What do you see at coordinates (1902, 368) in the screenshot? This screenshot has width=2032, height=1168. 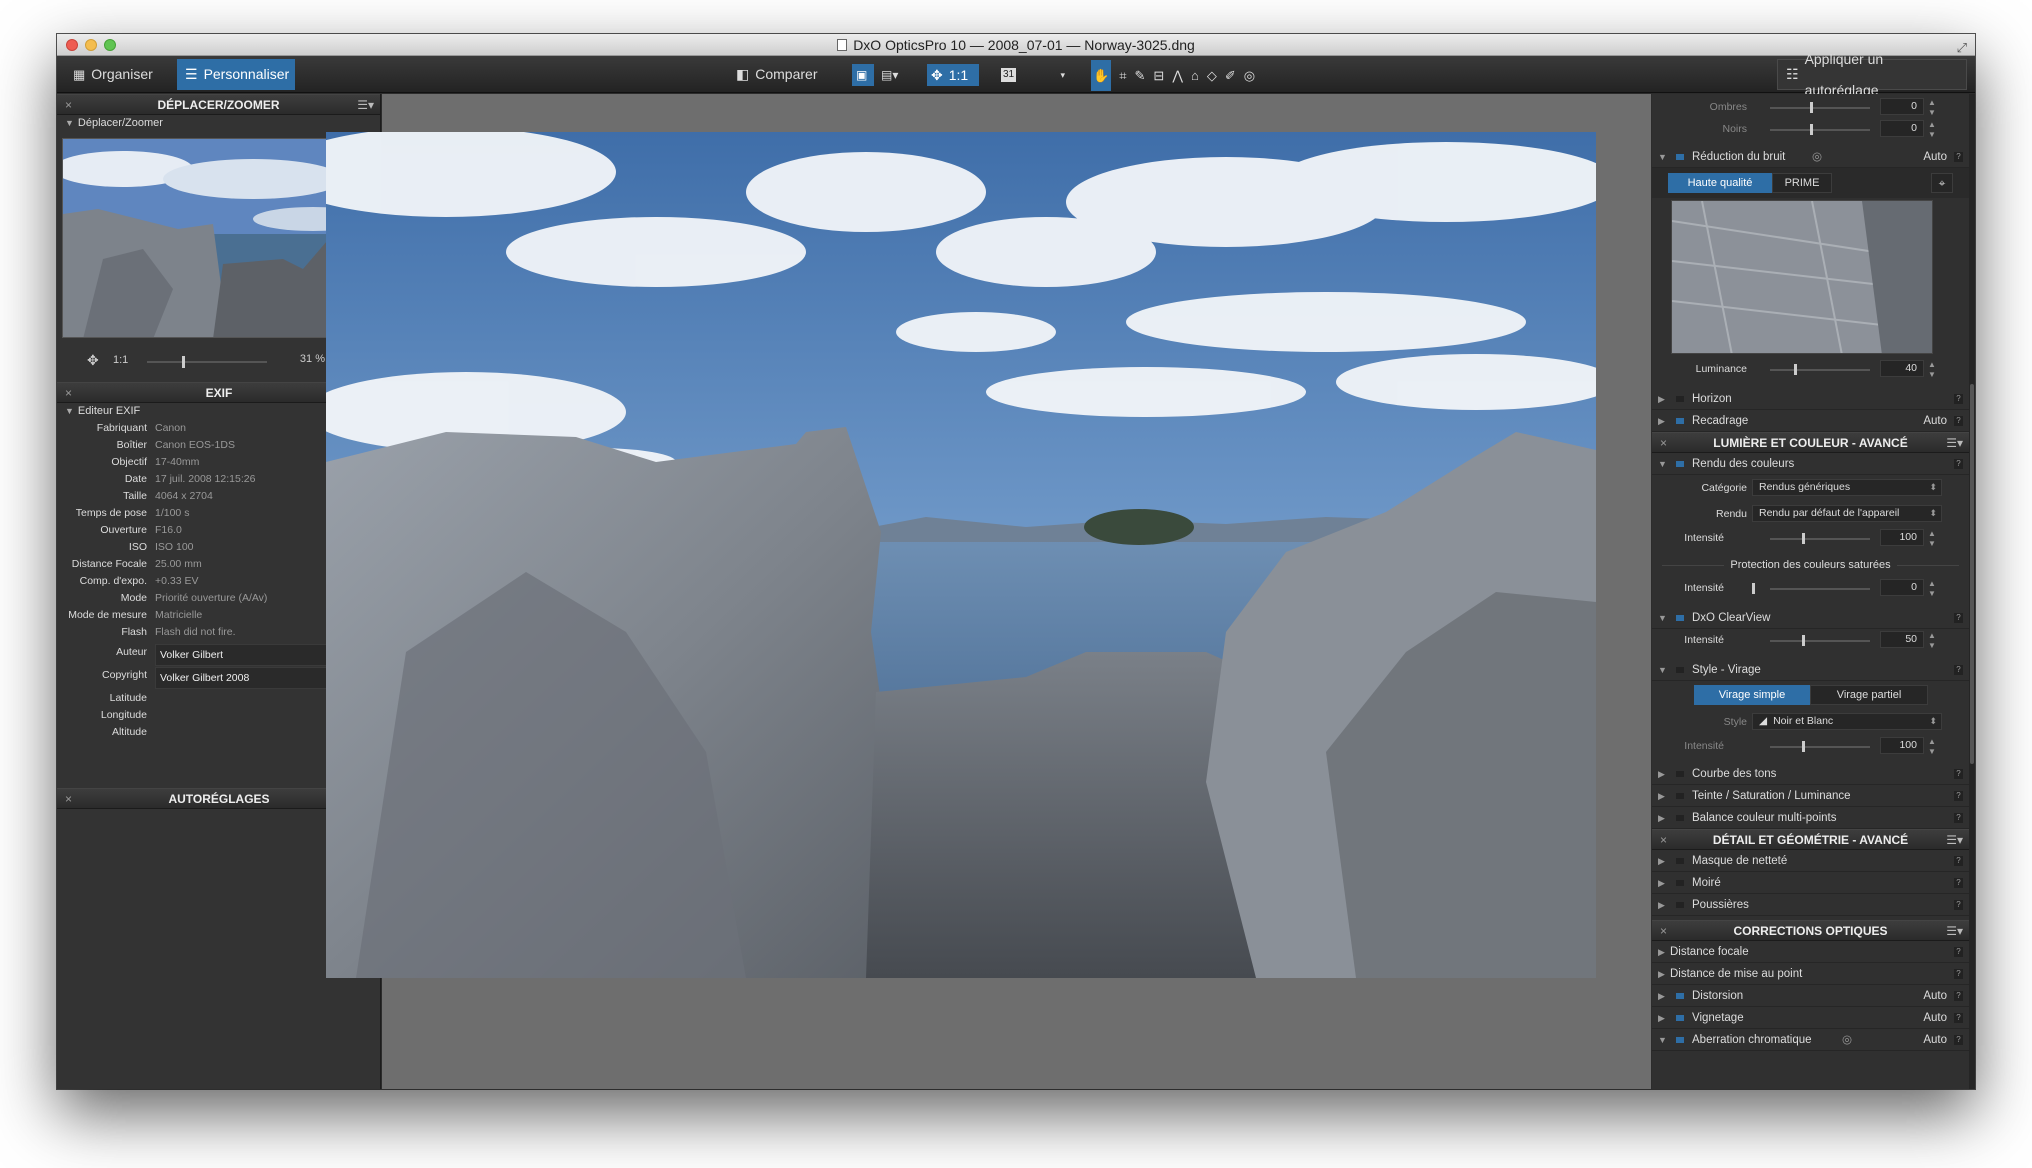 I see `luminance-value: 40` at bounding box center [1902, 368].